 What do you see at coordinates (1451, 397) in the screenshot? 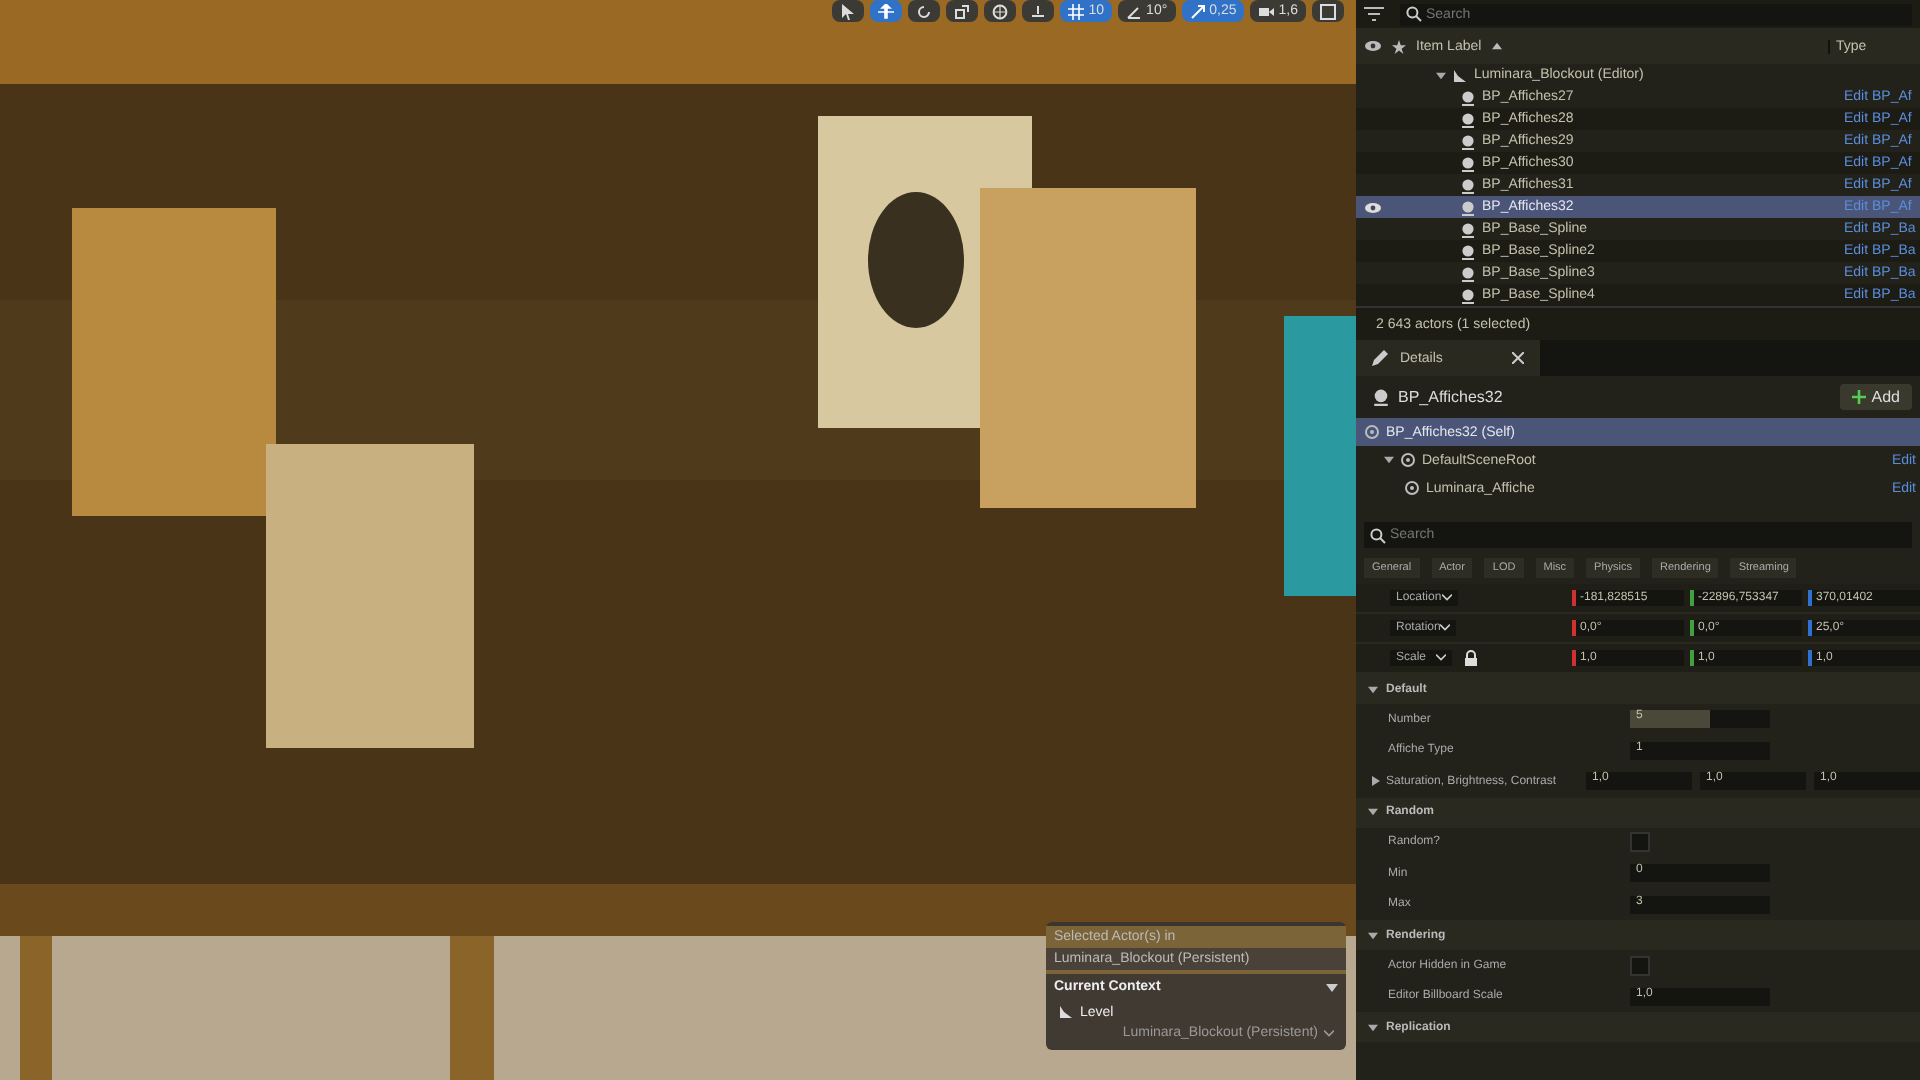
I see `actor-name: BP_Affiches32` at bounding box center [1451, 397].